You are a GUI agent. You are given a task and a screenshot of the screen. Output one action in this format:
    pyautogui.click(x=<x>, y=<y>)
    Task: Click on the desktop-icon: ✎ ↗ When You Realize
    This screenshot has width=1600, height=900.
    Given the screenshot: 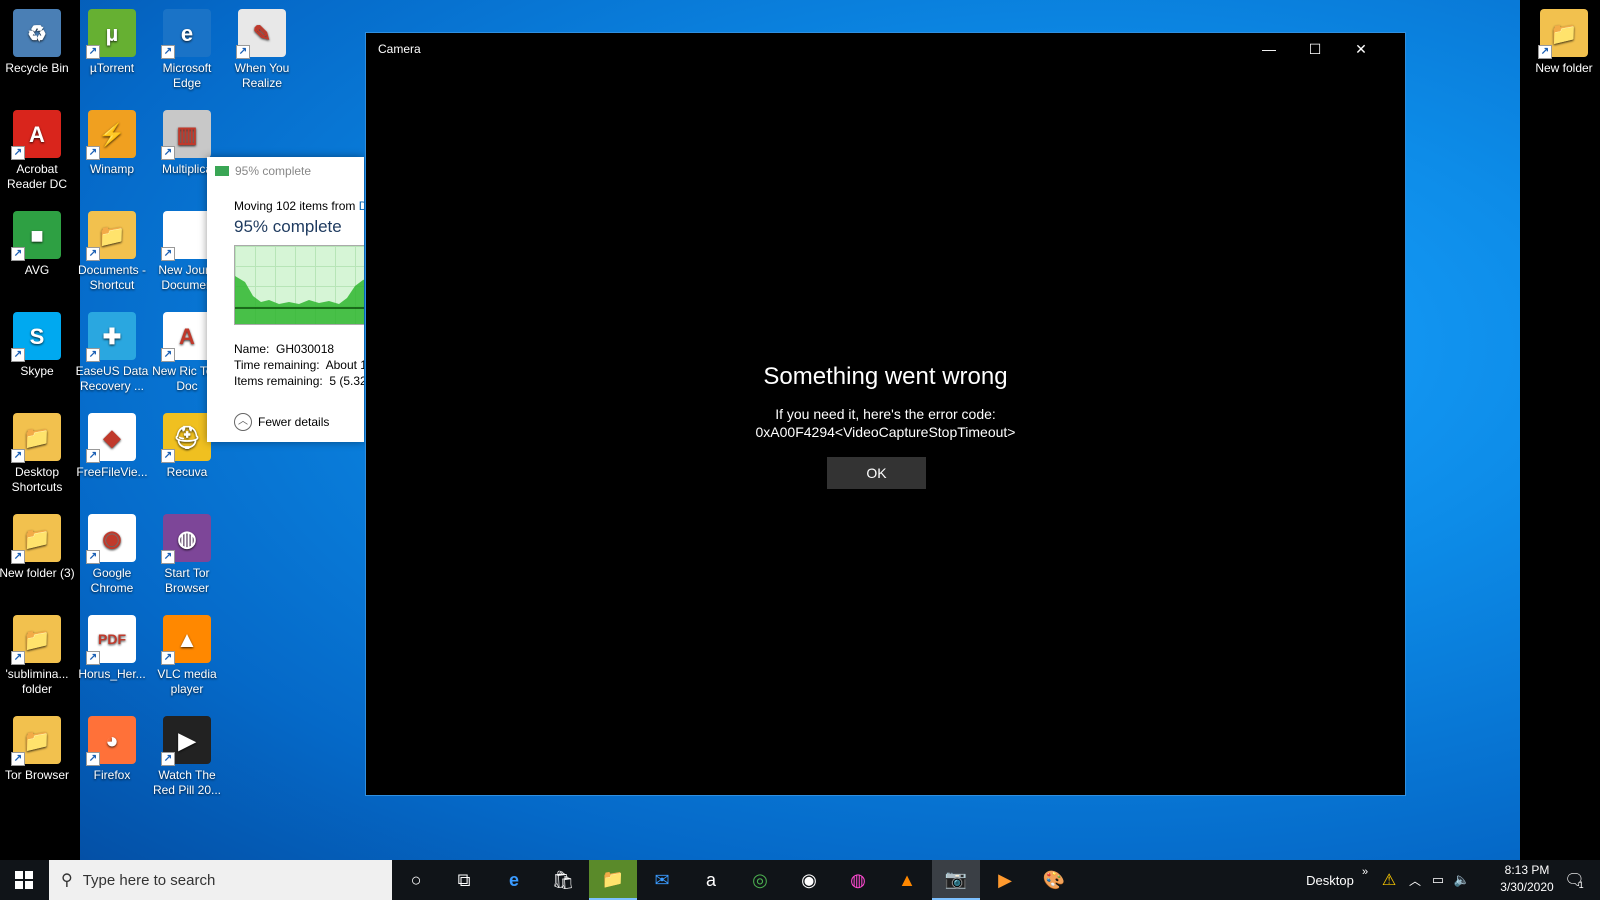 What is the action you would take?
    pyautogui.click(x=262, y=47)
    